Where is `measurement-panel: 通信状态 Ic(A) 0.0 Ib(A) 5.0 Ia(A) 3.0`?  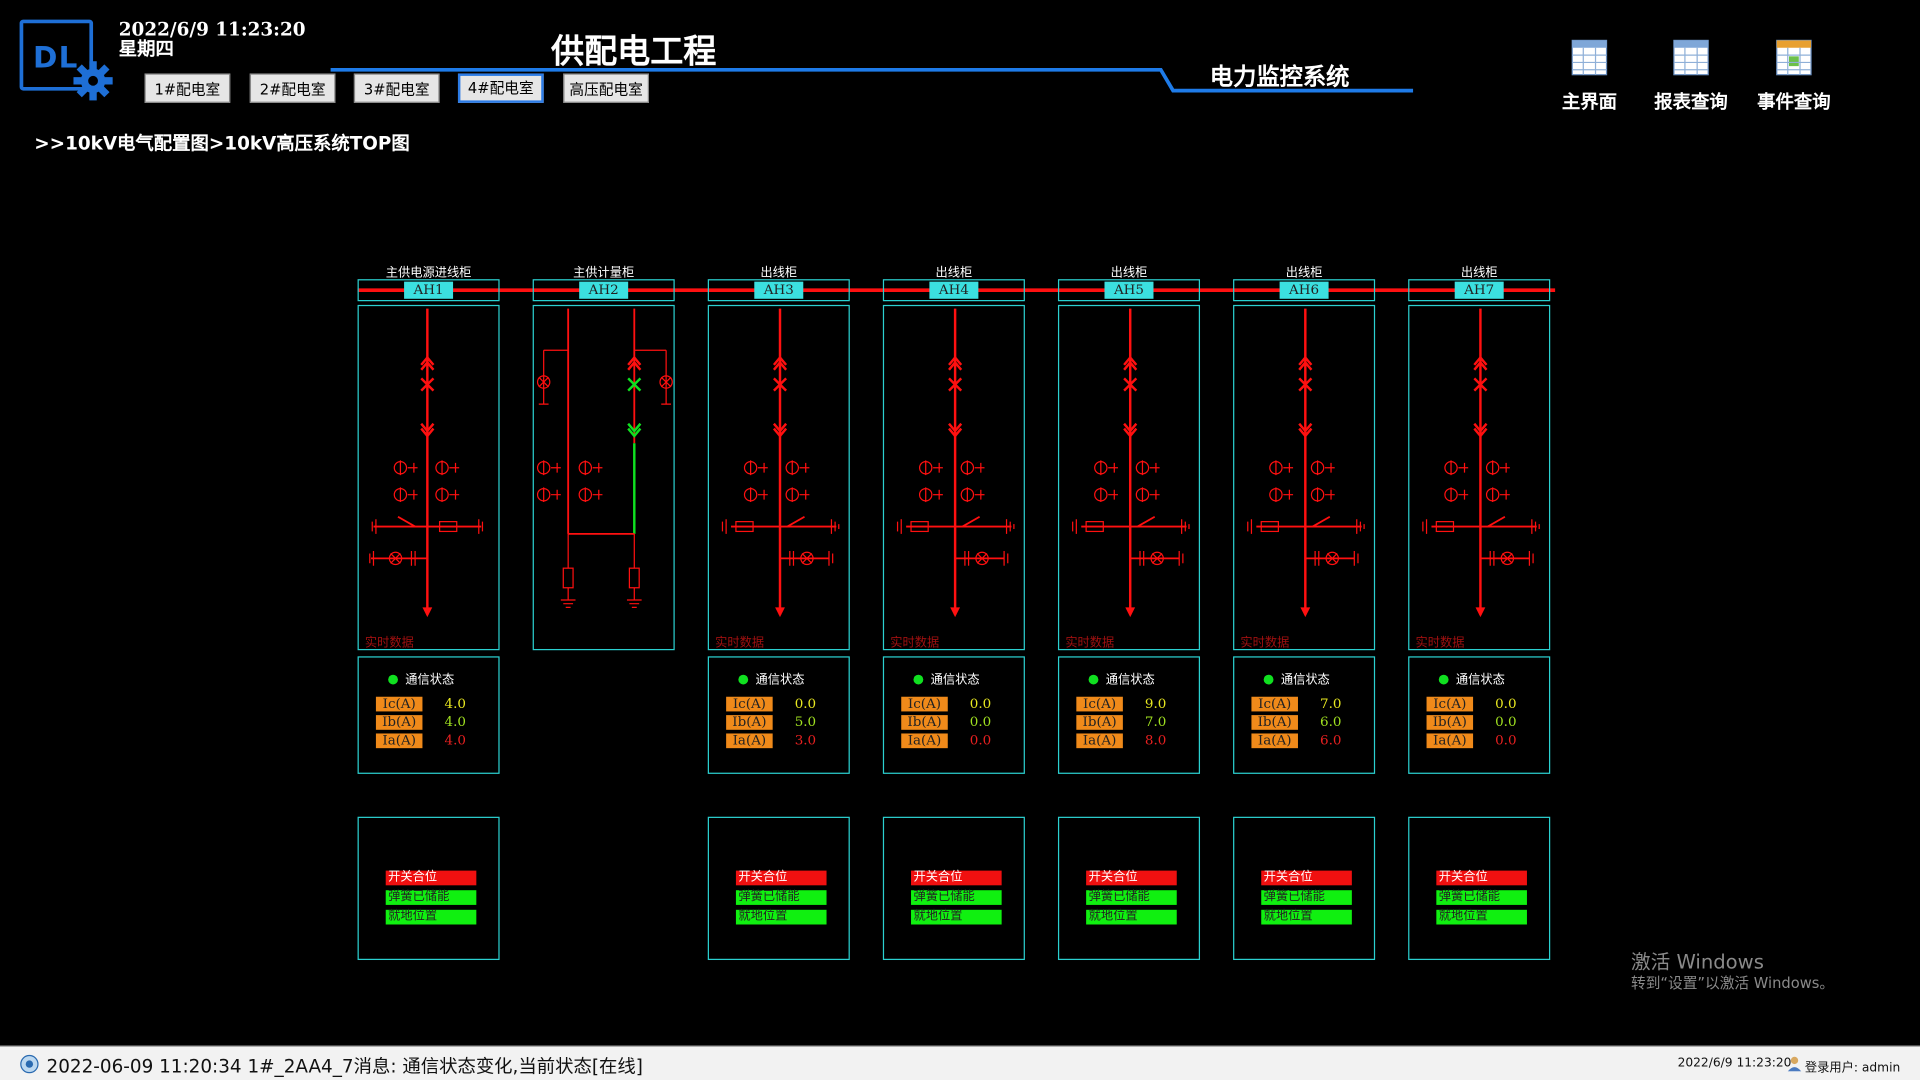
measurement-panel: 通信状态 Ic(A) 0.0 Ib(A) 5.0 Ia(A) 3.0 is located at coordinates (778, 715).